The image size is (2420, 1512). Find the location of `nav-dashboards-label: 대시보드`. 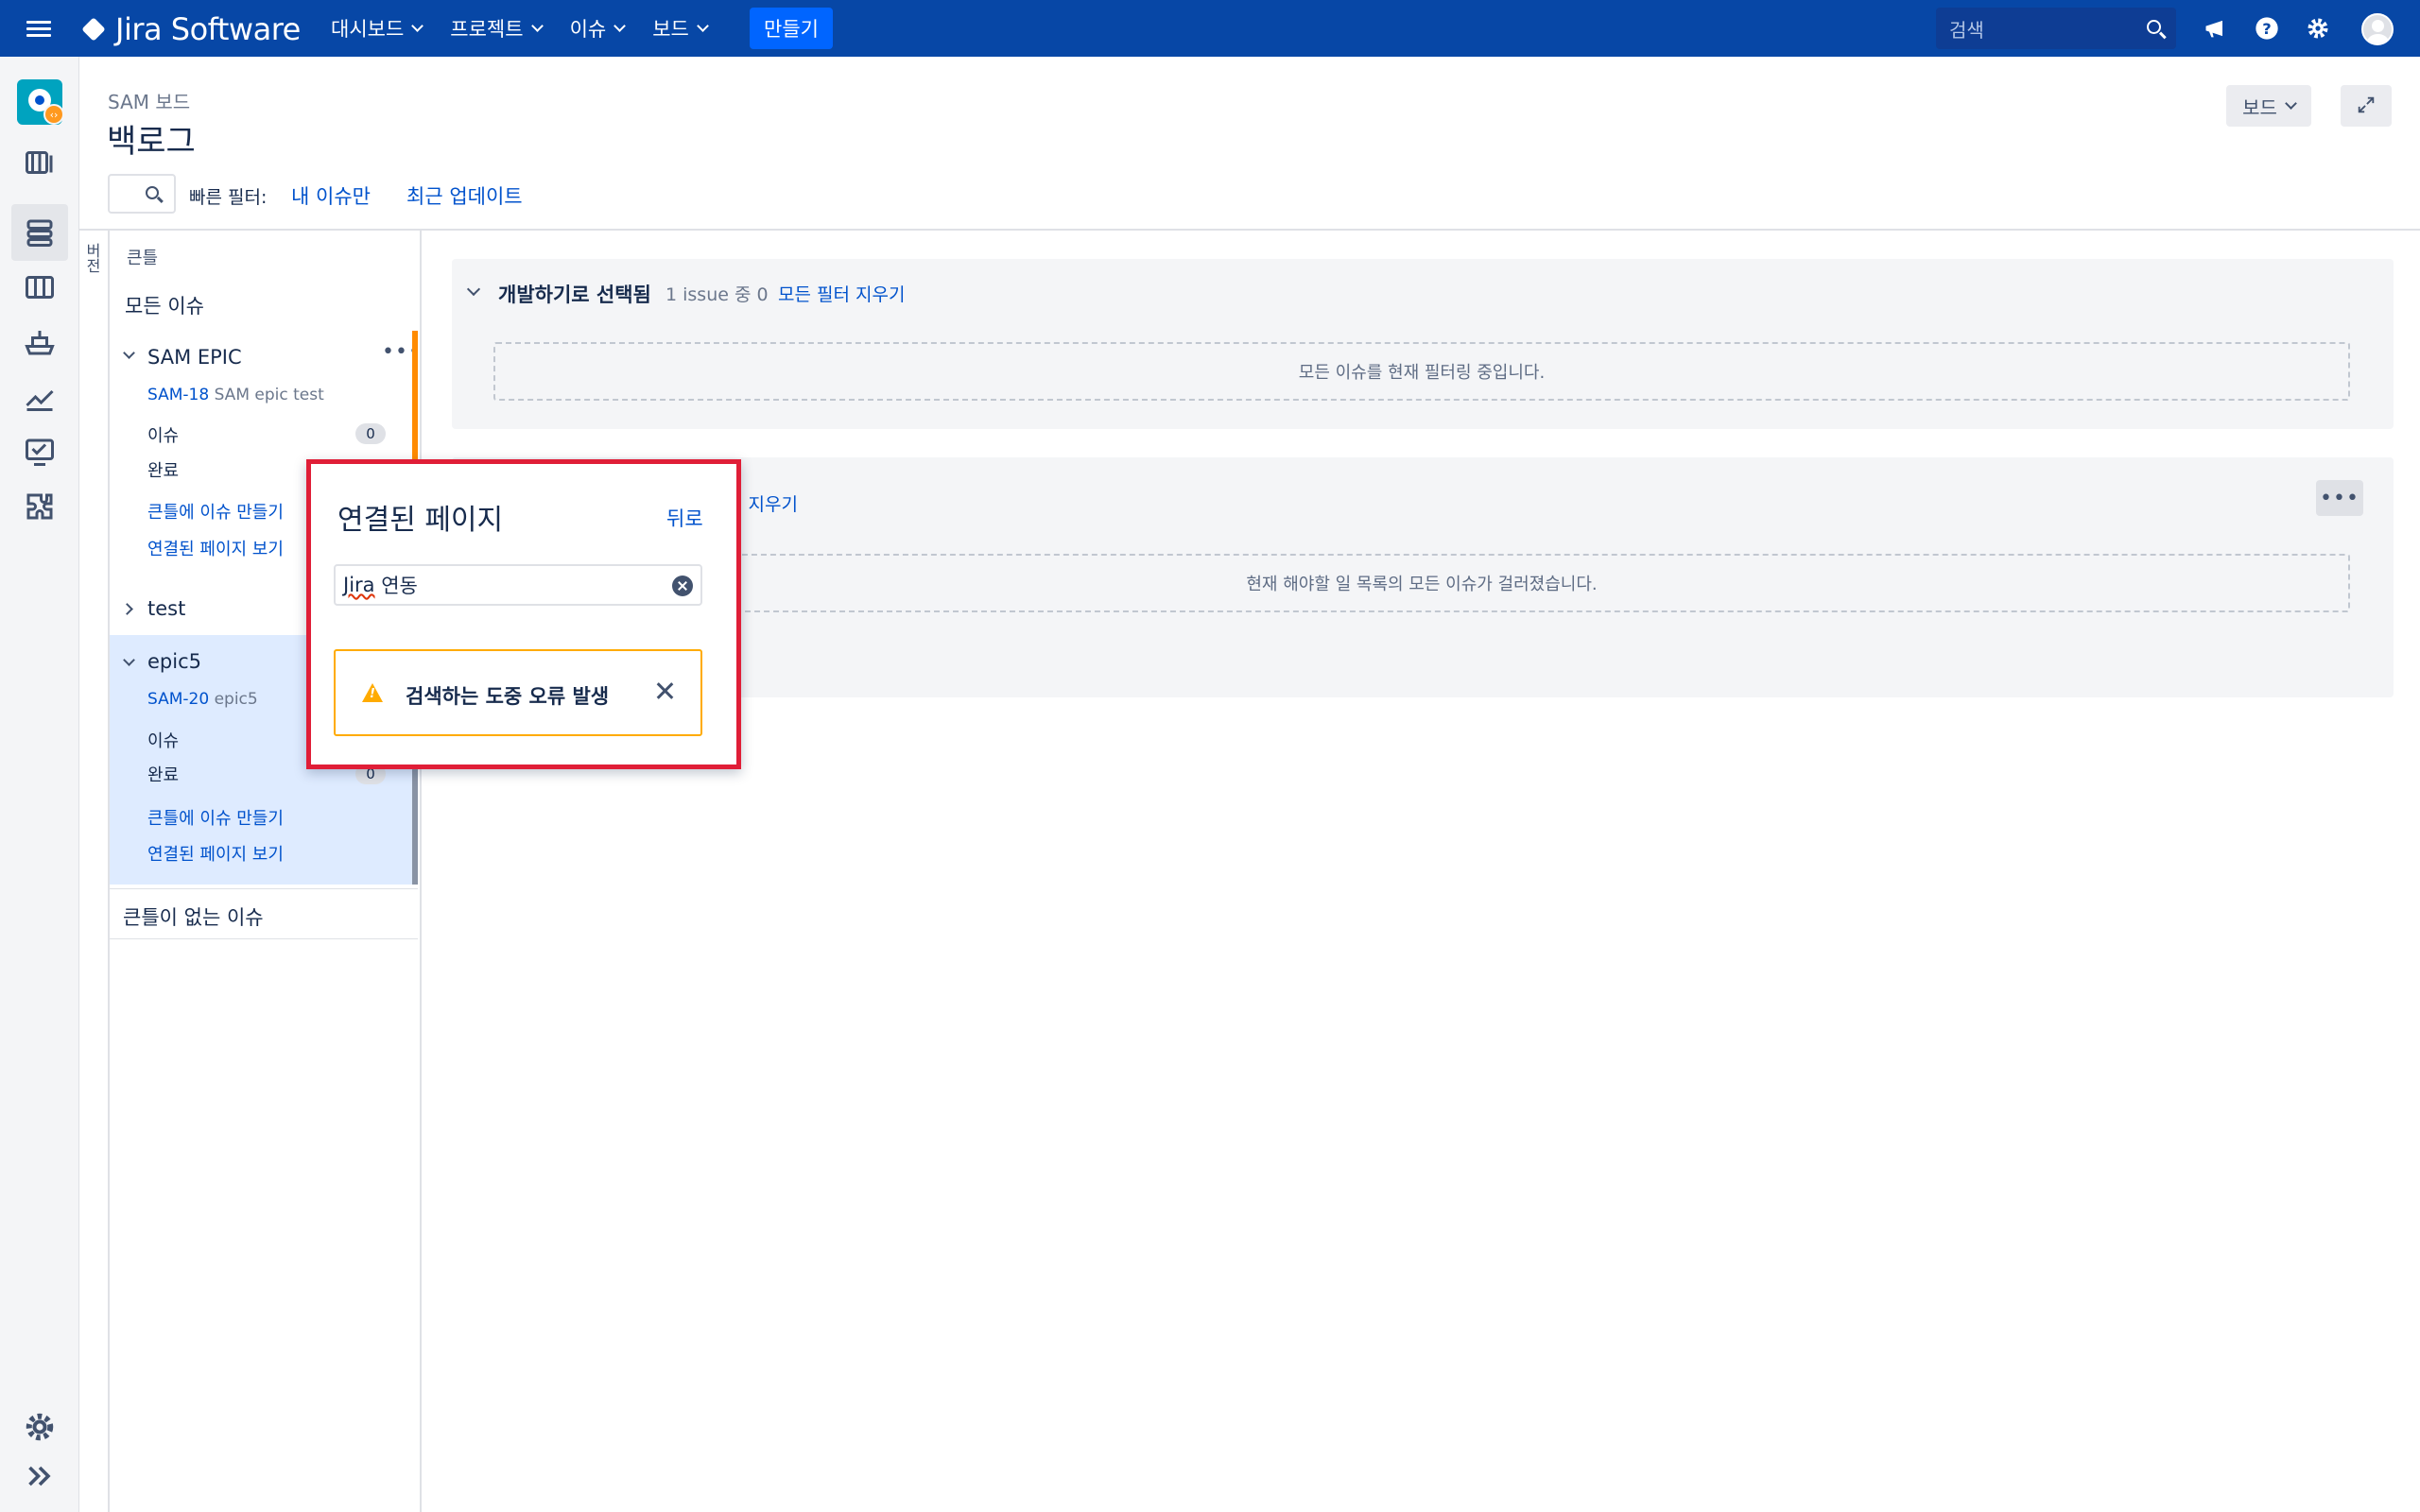

nav-dashboards-label: 대시보드 is located at coordinates (368, 29).